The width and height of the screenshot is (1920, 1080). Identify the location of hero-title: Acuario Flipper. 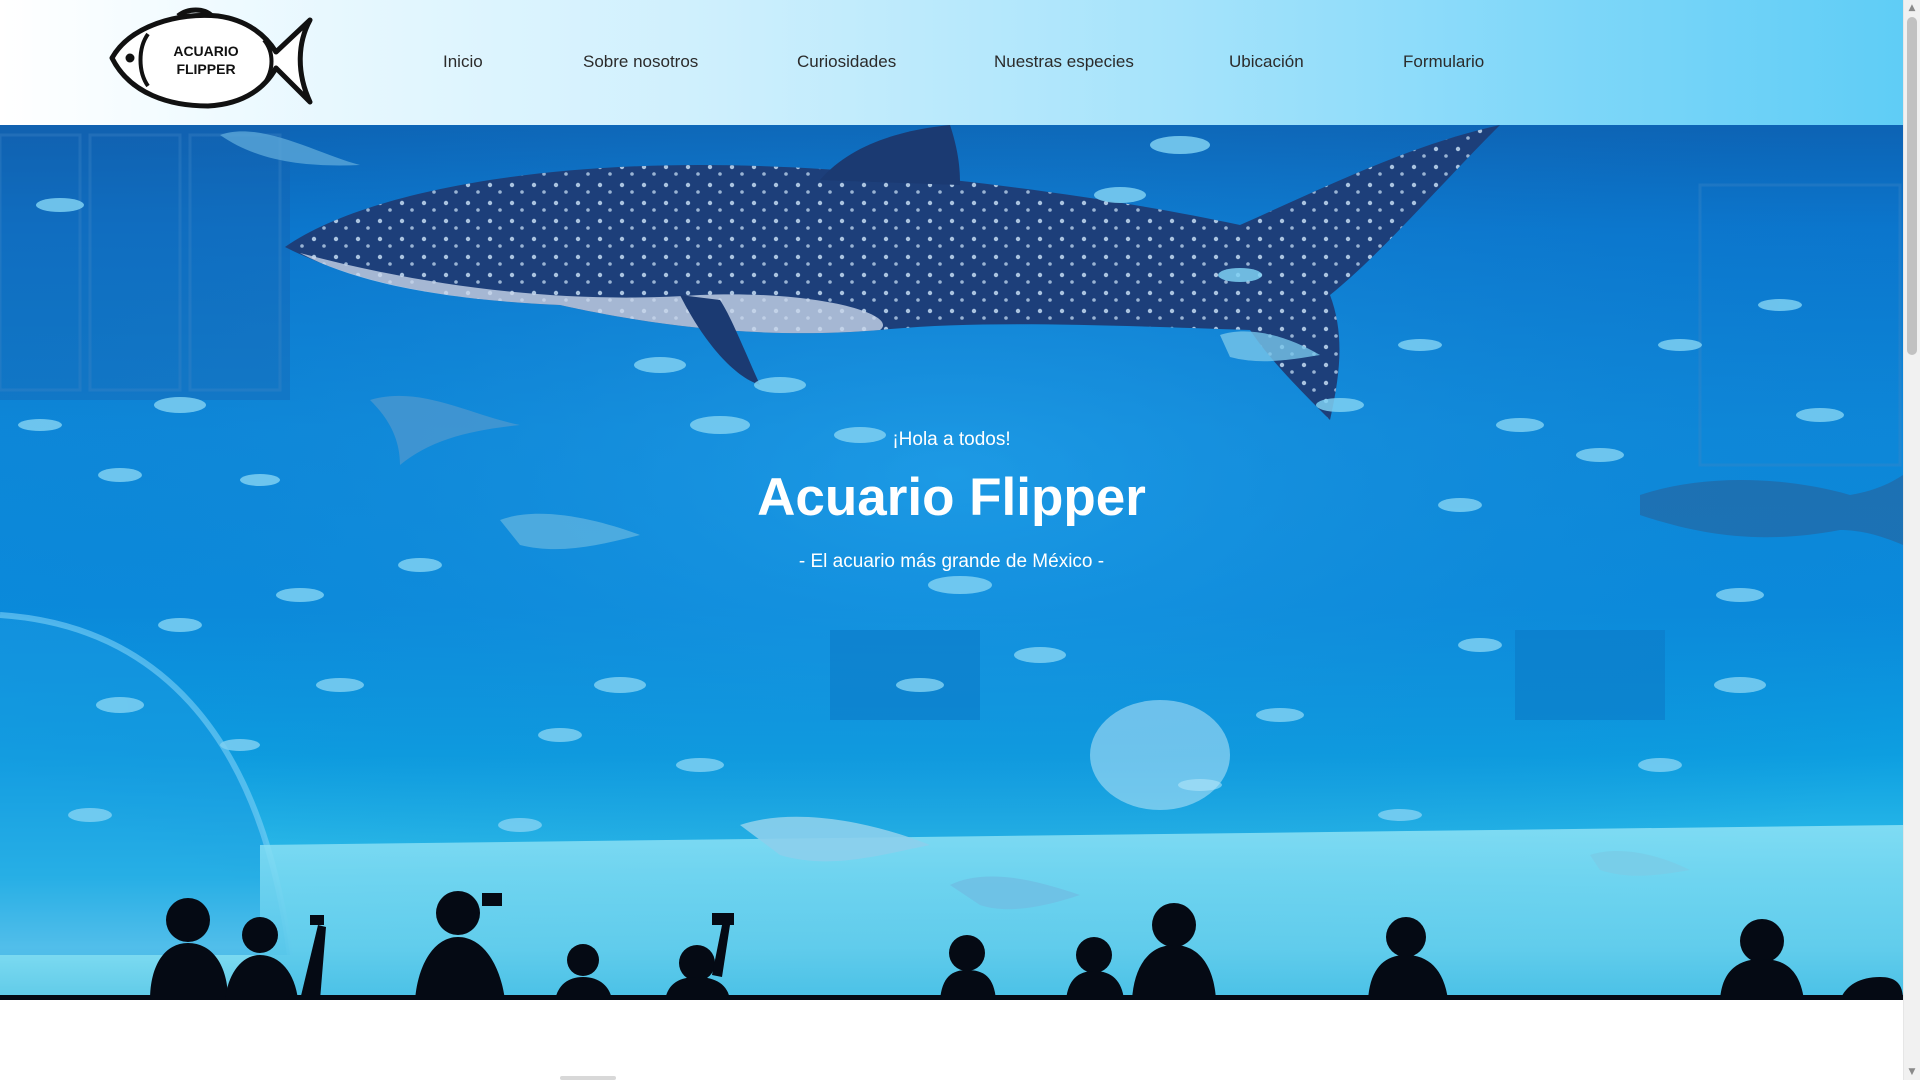
(951, 497).